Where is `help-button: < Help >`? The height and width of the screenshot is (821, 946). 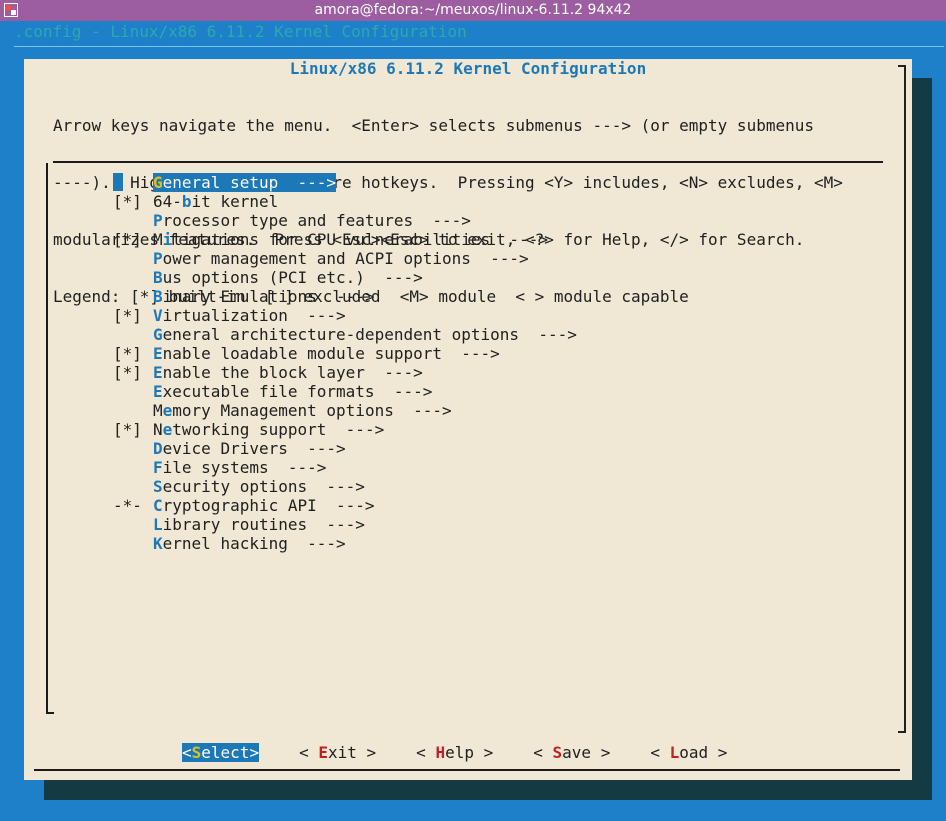 help-button: < Help > is located at coordinates (454, 752).